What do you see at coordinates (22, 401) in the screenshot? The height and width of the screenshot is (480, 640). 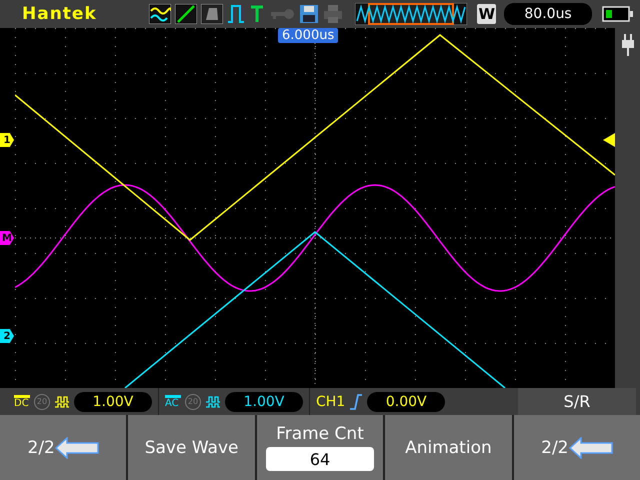 I see `coupling-label: DC` at bounding box center [22, 401].